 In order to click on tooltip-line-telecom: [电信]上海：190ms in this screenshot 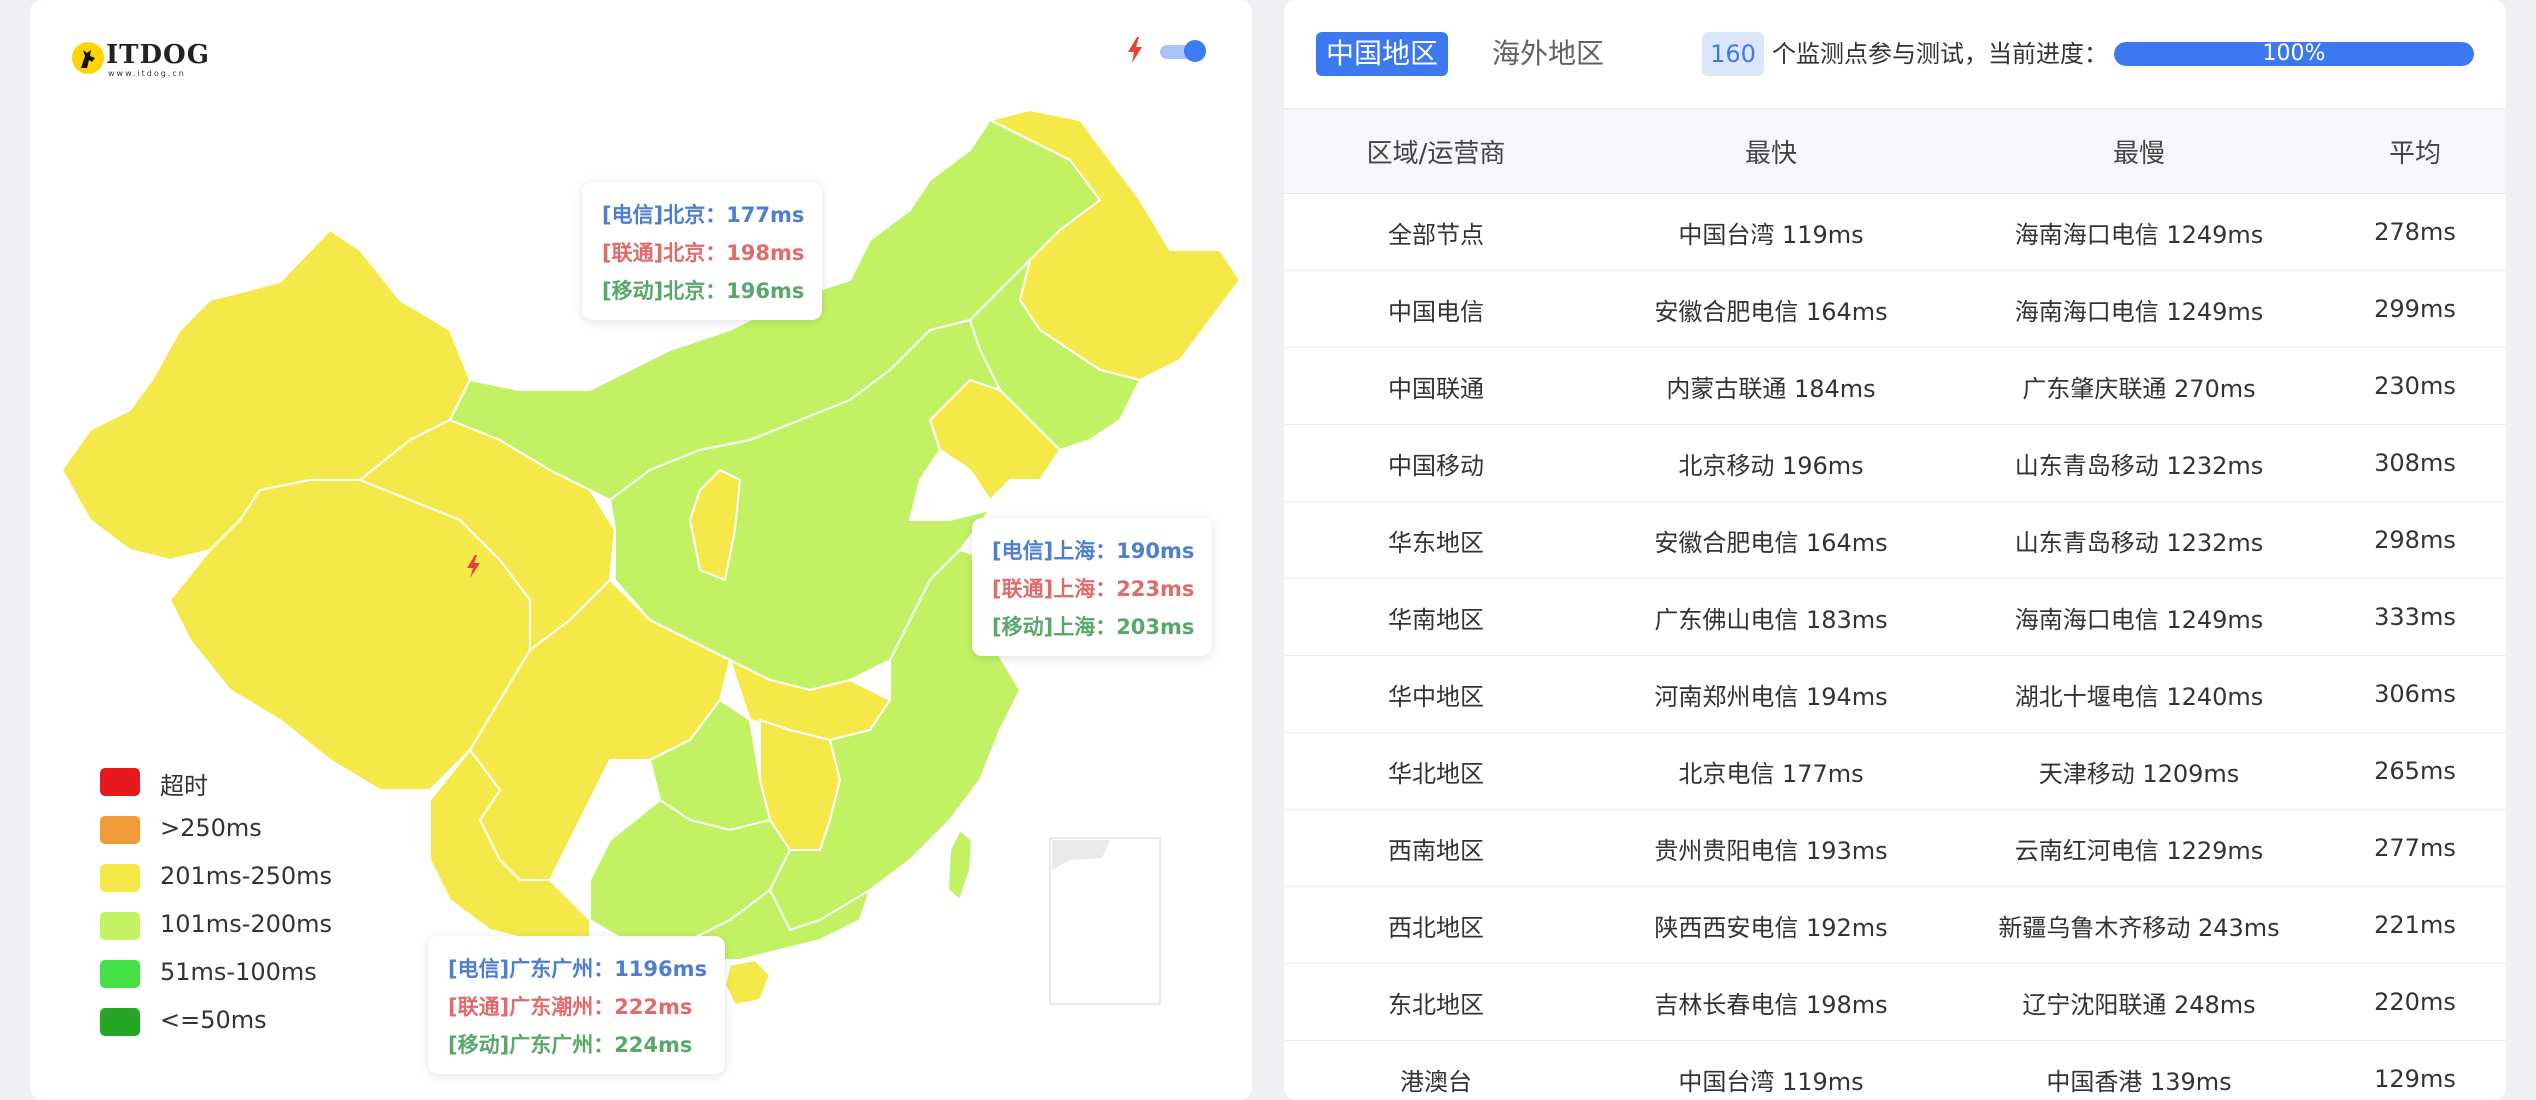, I will do `click(1093, 551)`.